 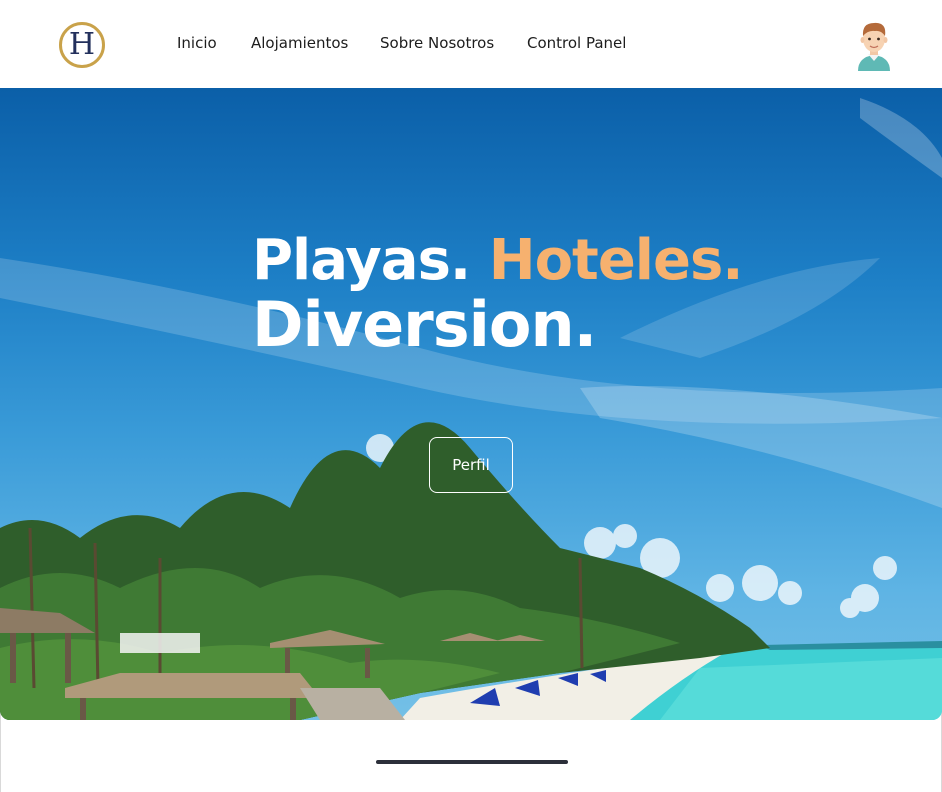 I want to click on nav-link-inicio: Inicio, so click(x=197, y=43).